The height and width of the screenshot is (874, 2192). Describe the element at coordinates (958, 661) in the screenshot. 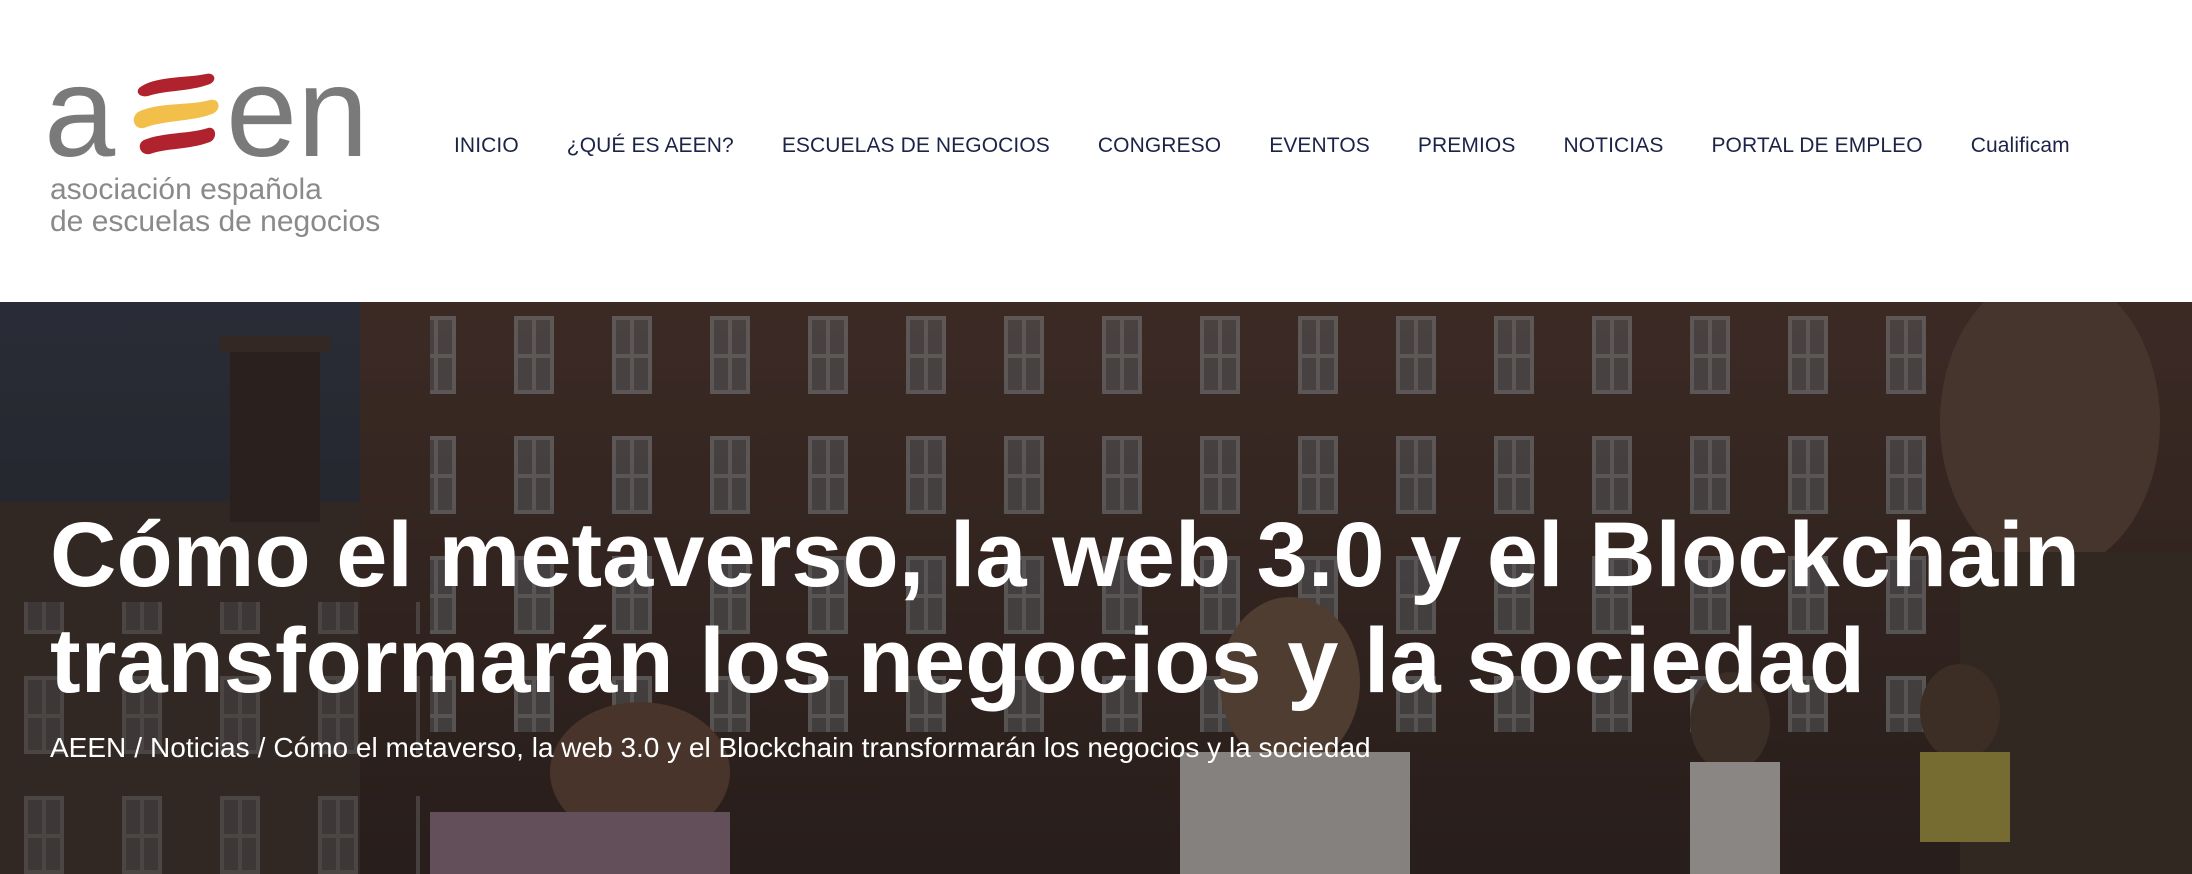

I see `page-title-line2: transformarán los negocios y la sociedad` at that location.